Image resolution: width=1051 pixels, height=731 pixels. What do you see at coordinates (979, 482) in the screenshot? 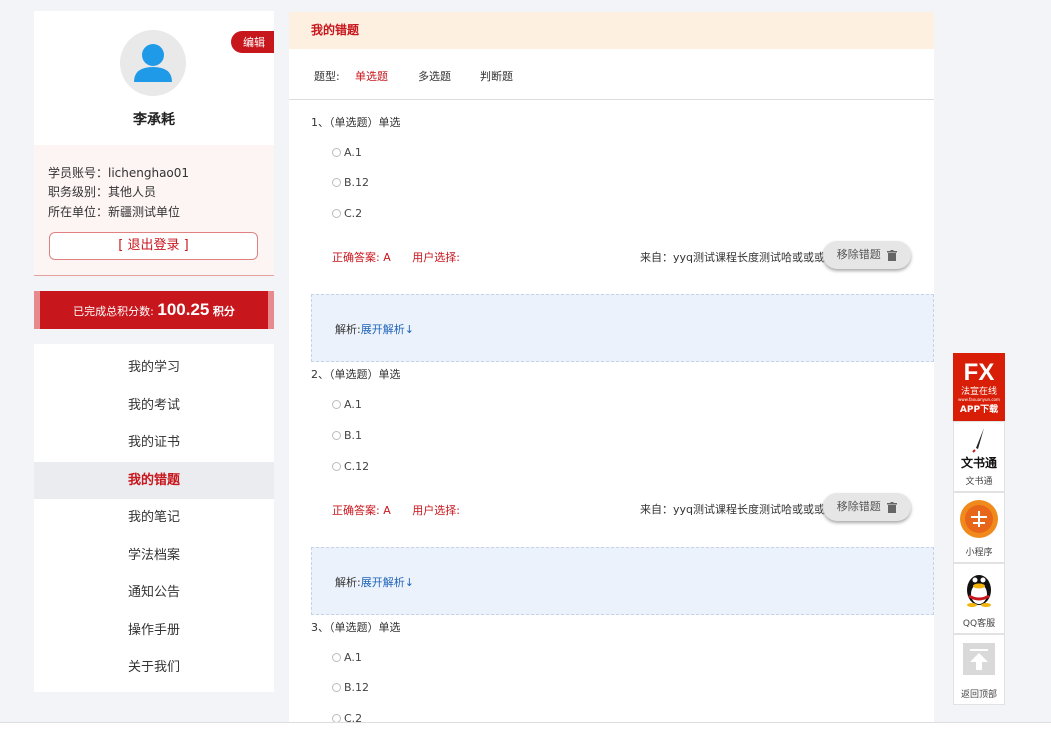
I see `wenshu-caption: 文书通` at bounding box center [979, 482].